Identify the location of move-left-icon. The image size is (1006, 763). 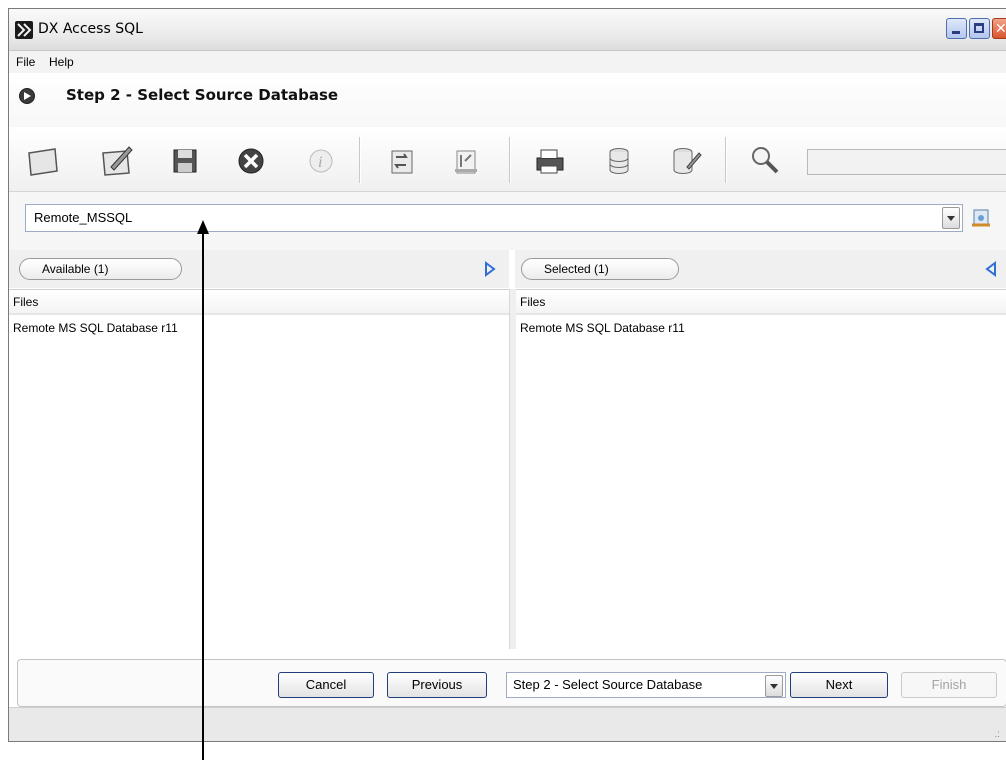
(991, 269).